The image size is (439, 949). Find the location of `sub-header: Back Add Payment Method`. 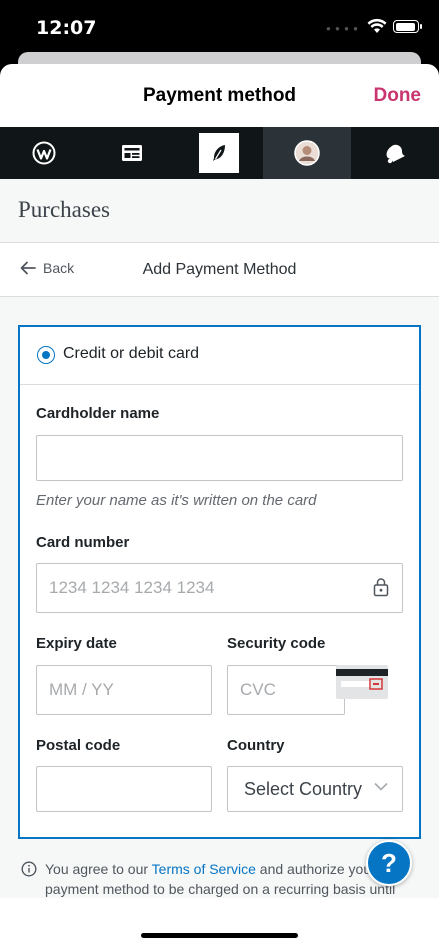

sub-header: Back Add Payment Method is located at coordinates (219, 270).